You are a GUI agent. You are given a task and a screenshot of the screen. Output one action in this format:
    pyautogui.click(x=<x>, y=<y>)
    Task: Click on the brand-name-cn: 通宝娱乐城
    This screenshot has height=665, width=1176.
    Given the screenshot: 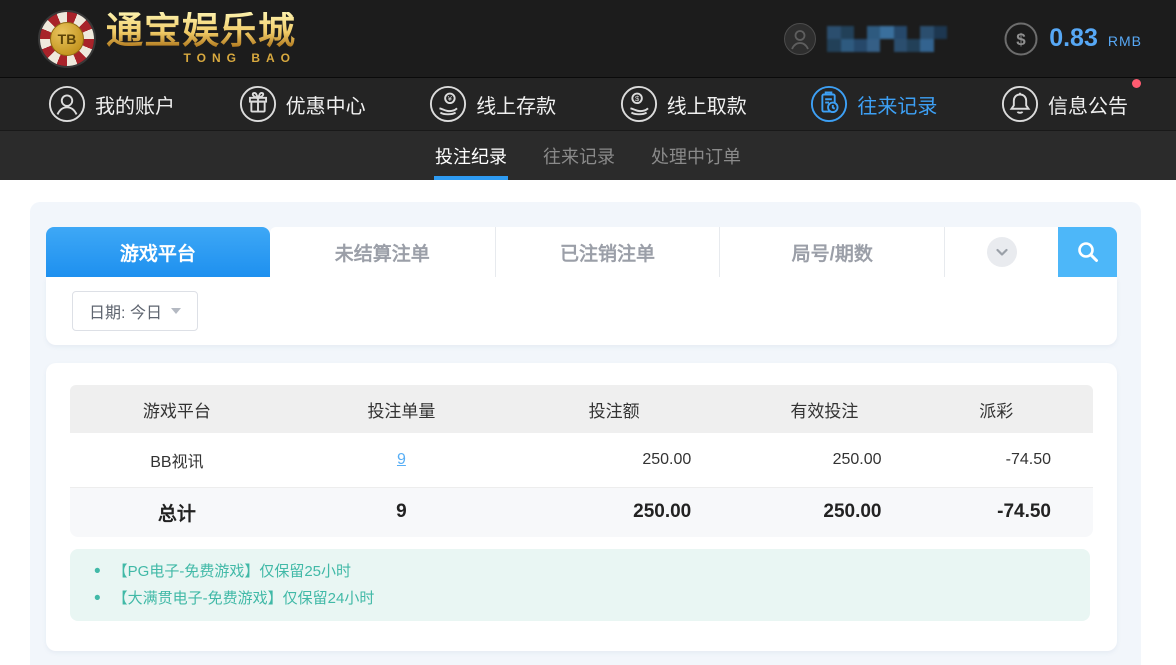 What is the action you would take?
    pyautogui.click(x=201, y=30)
    